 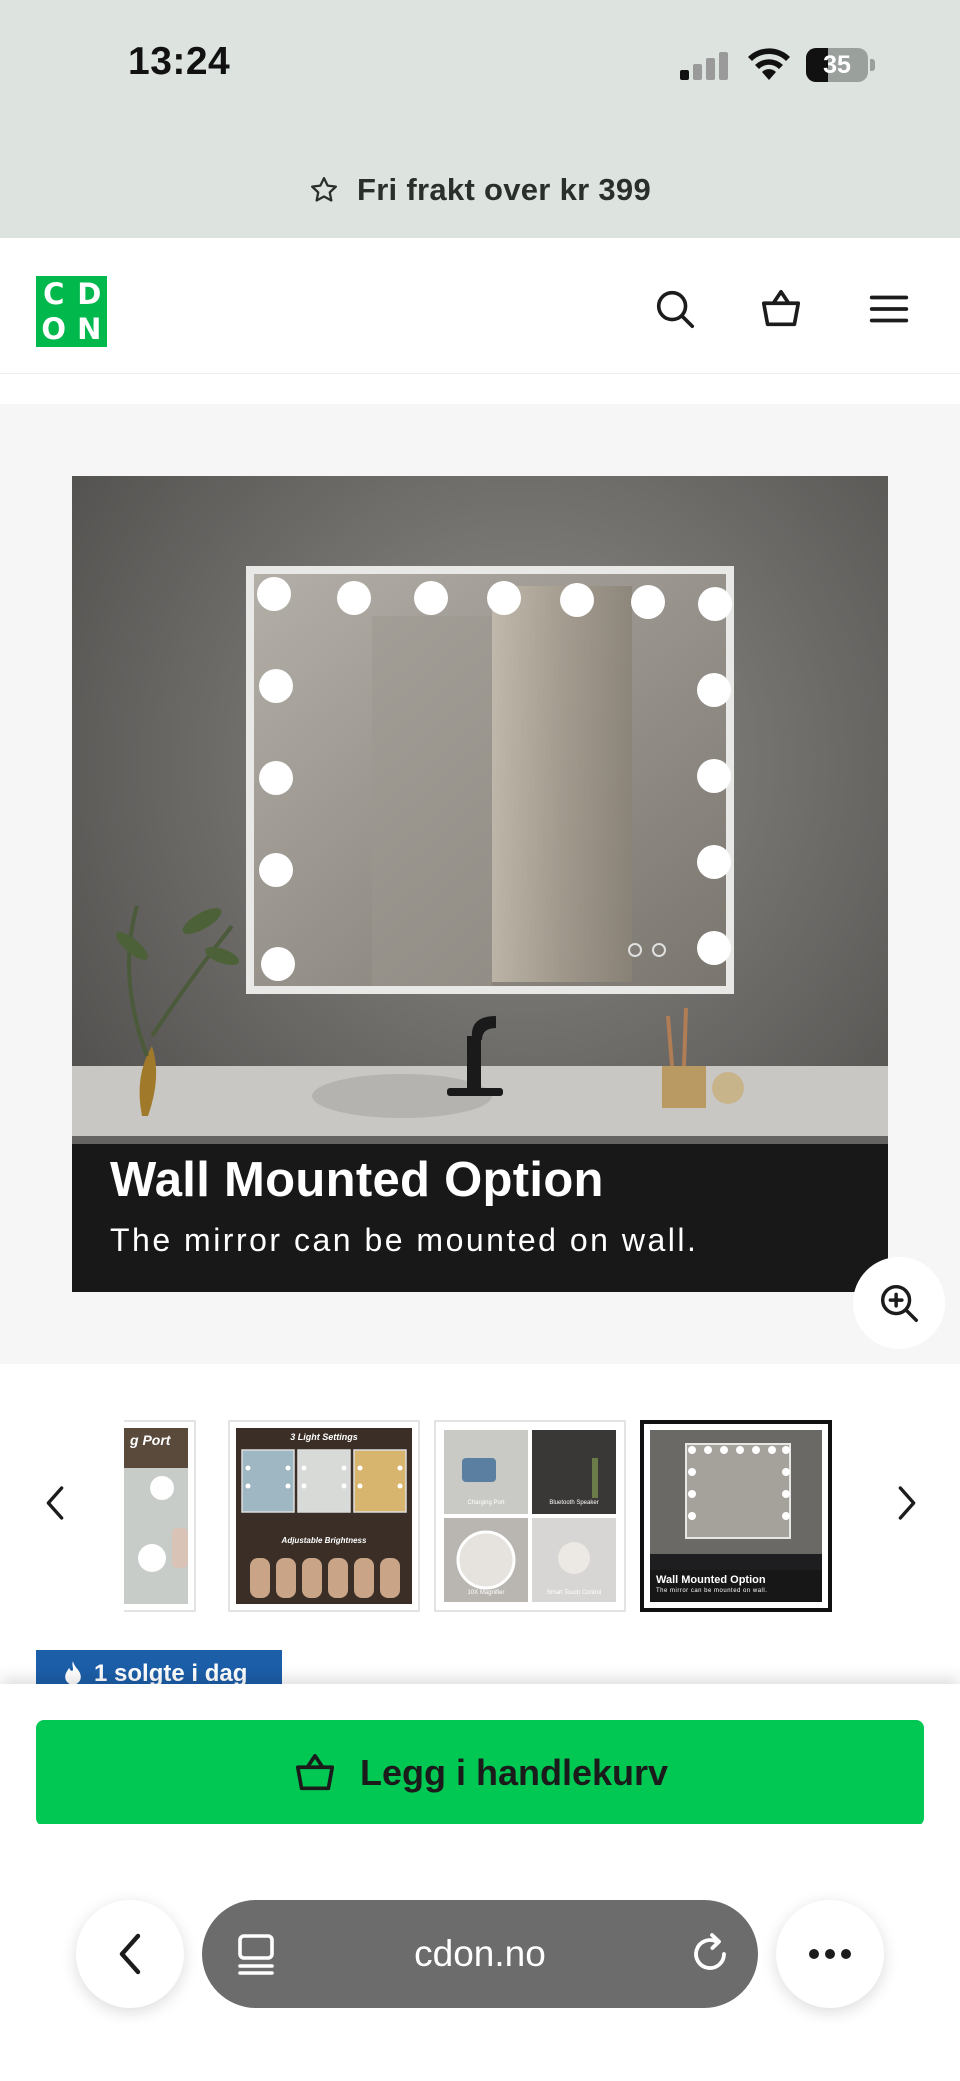 I want to click on address-bar-url: cdon.no, so click(x=480, y=1953).